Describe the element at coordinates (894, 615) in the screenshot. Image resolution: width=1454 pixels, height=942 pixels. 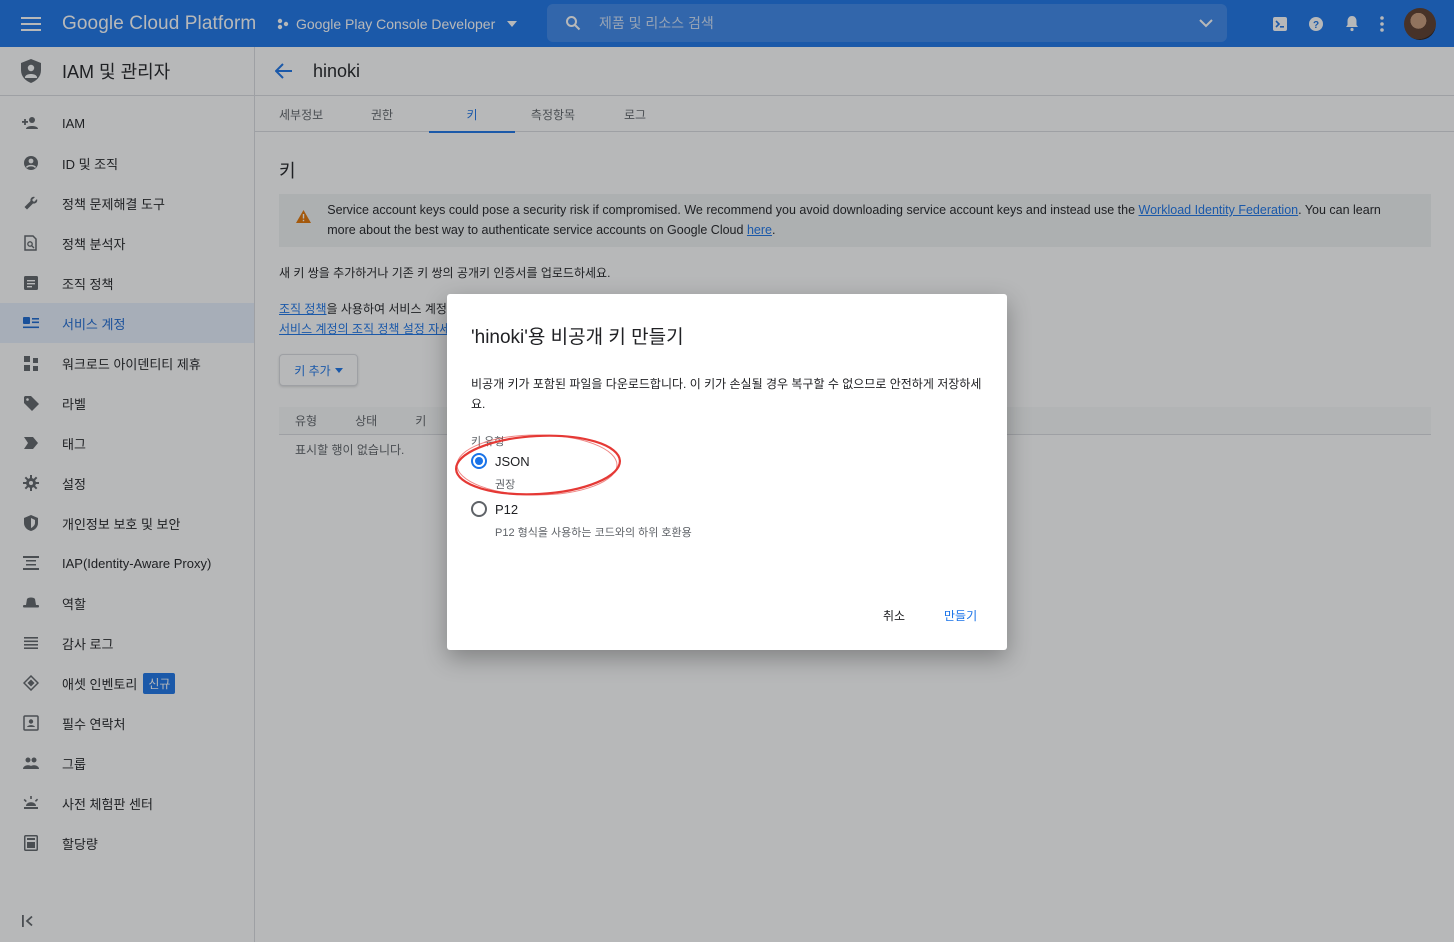
I see `cancel-button: 취소` at that location.